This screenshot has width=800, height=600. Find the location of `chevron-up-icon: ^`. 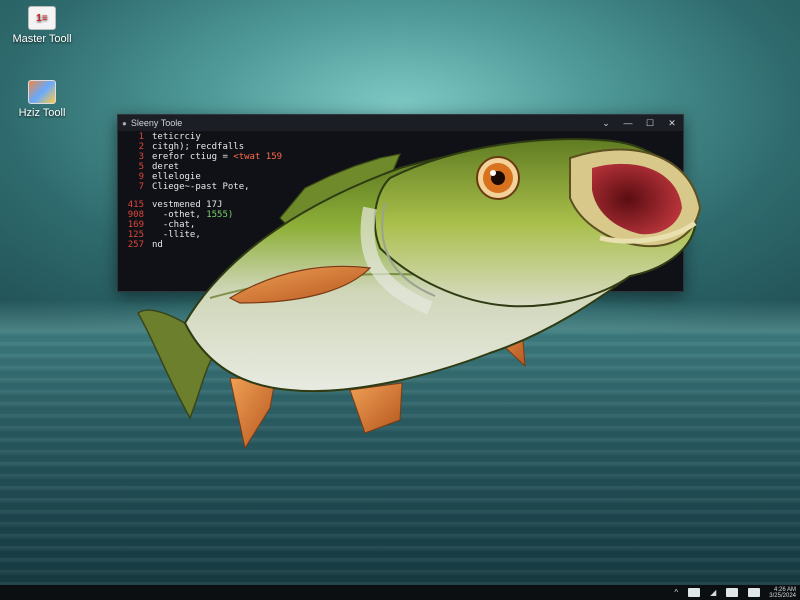

chevron-up-icon: ^ is located at coordinates (676, 592).